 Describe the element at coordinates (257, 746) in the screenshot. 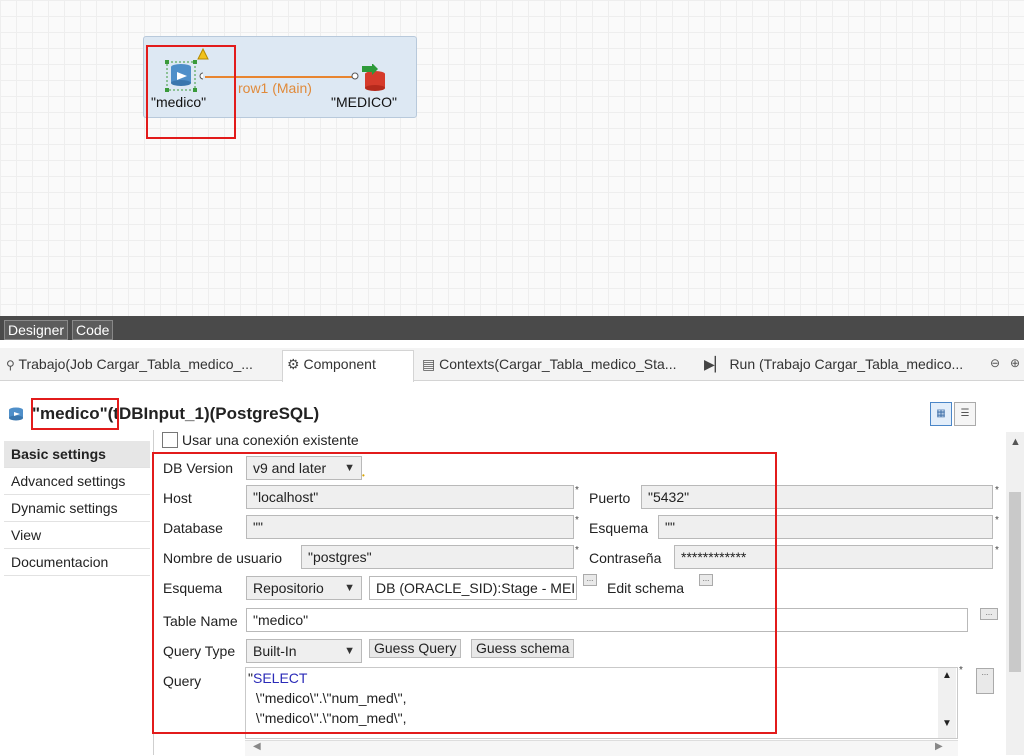

I see `scroll-left-icon: ◀` at that location.